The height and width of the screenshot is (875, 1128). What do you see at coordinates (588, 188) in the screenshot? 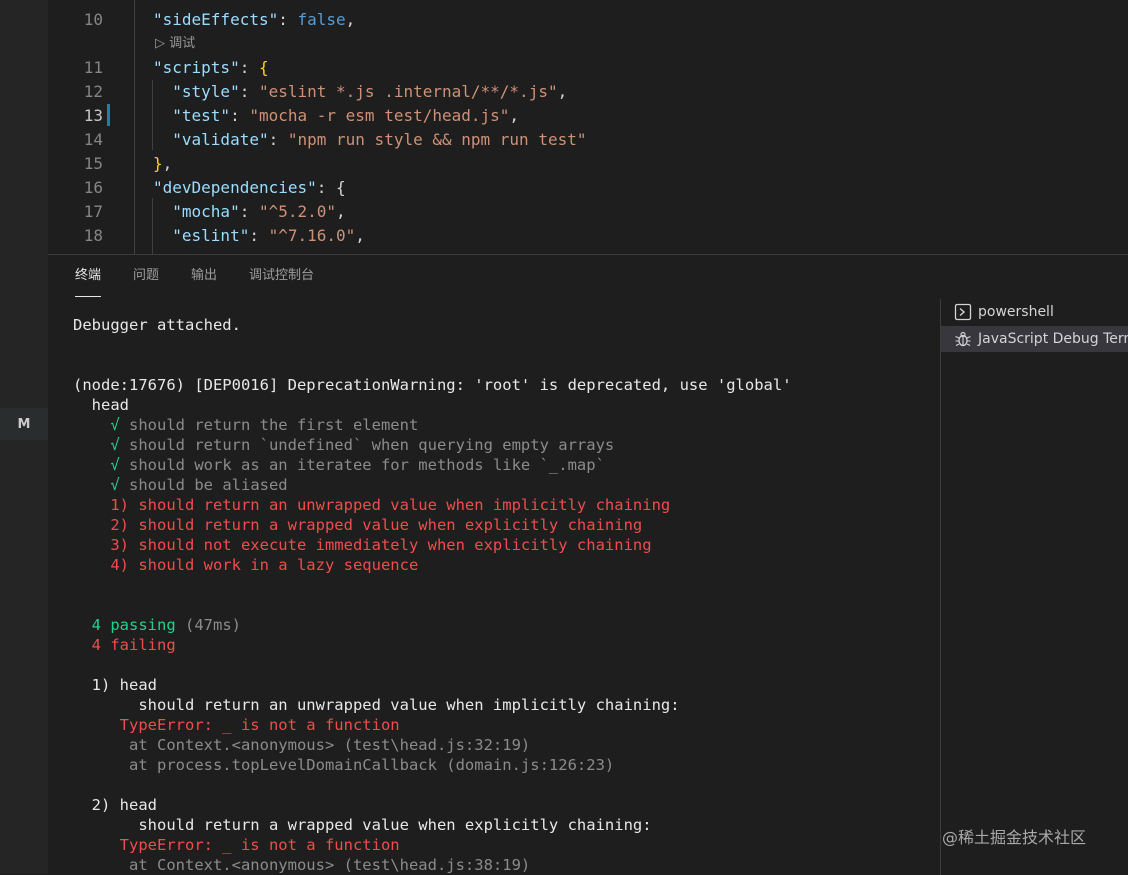
I see `code-line: 16 "devDependencies": {` at bounding box center [588, 188].